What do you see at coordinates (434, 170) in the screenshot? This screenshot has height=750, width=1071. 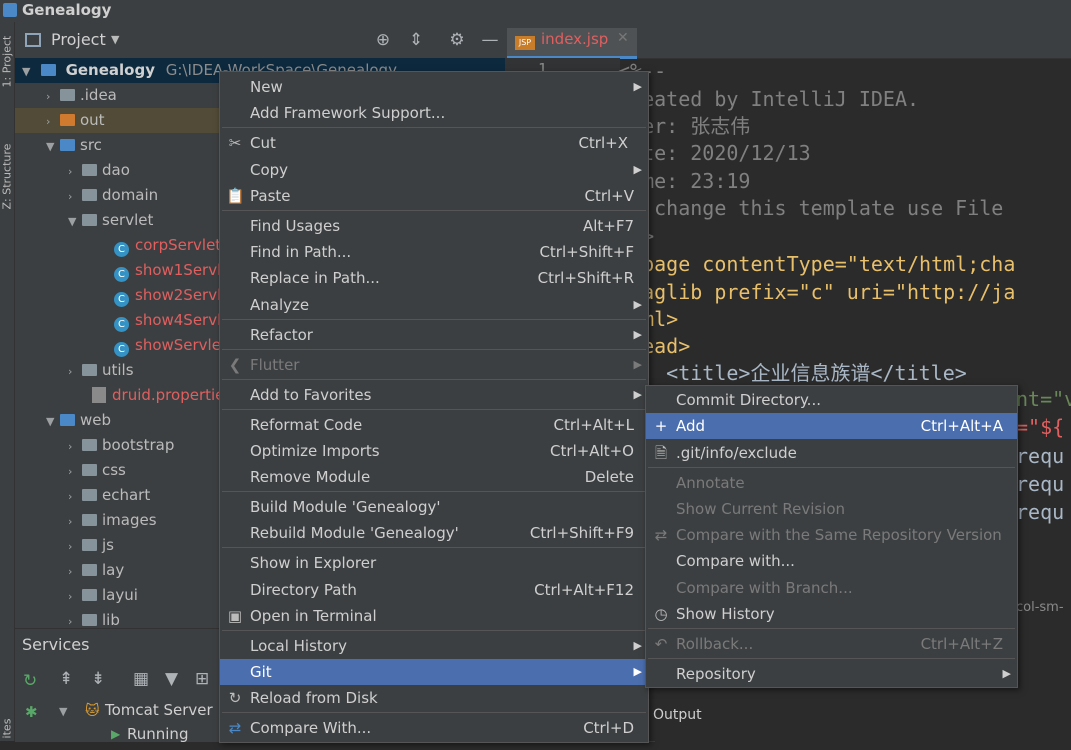 I see `menu-item-copy: Copy ▶` at bounding box center [434, 170].